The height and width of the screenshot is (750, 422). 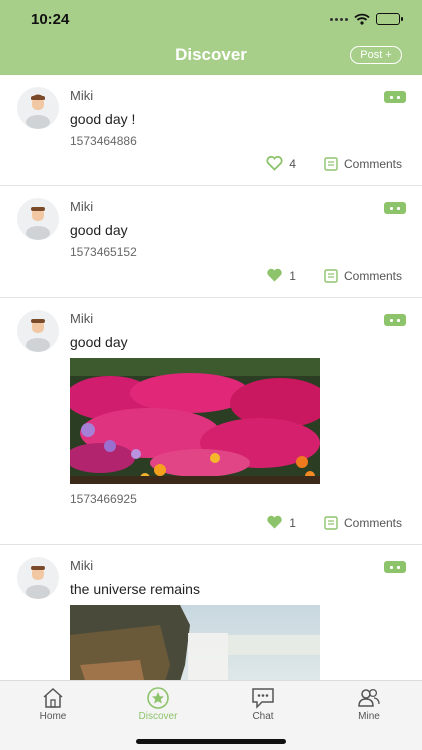 I want to click on tab-home: Home, so click(x=53, y=703).